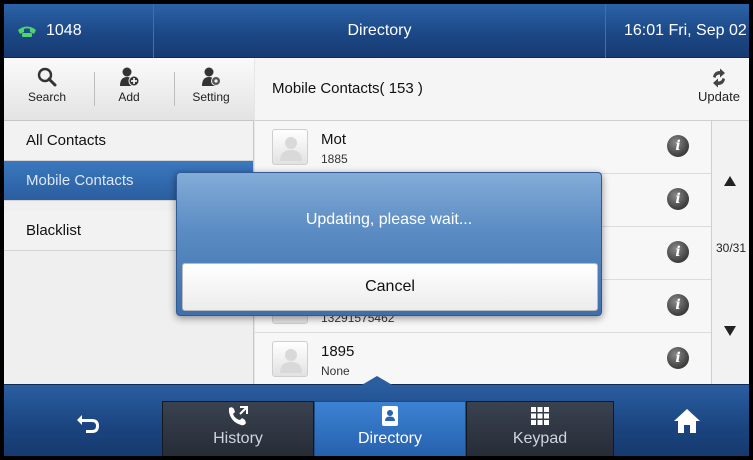 This screenshot has width=753, height=460. Describe the element at coordinates (129, 97) in the screenshot. I see `add-label: Add` at that location.